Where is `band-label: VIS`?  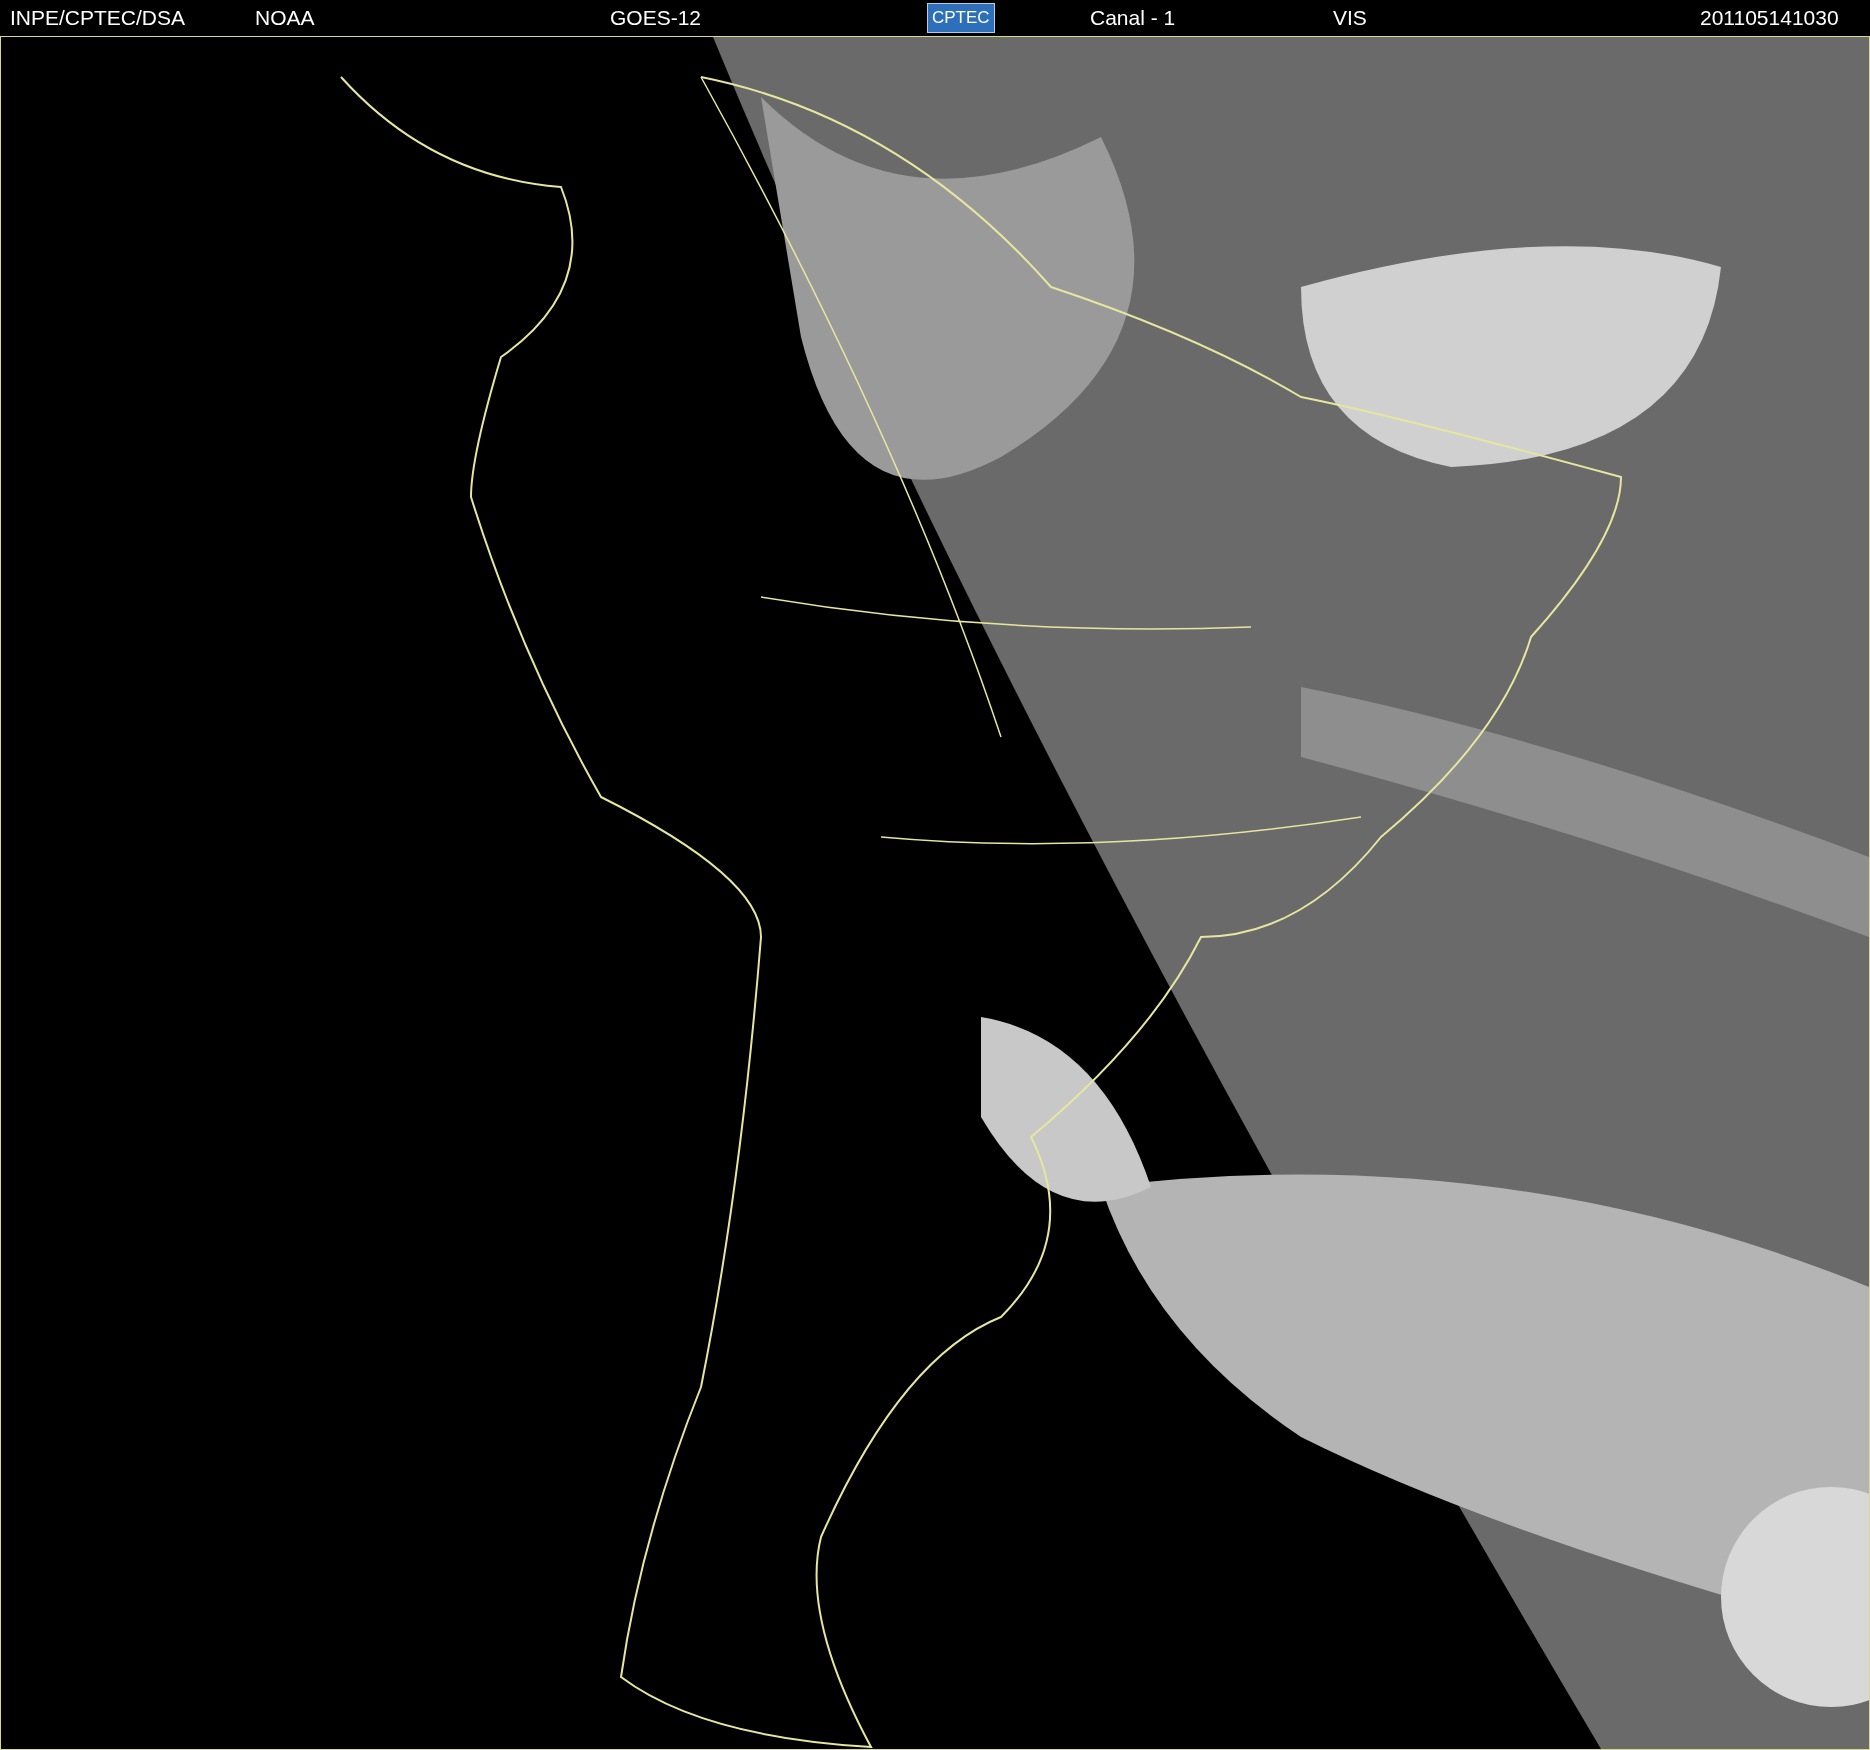 band-label: VIS is located at coordinates (1350, 18).